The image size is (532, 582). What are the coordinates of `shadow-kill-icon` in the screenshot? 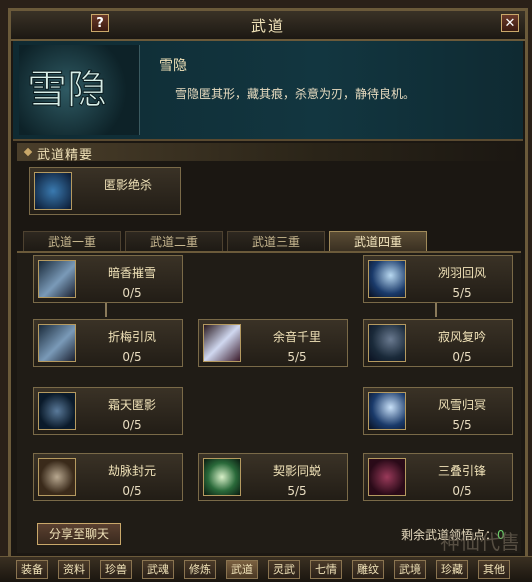 It's located at (53, 191).